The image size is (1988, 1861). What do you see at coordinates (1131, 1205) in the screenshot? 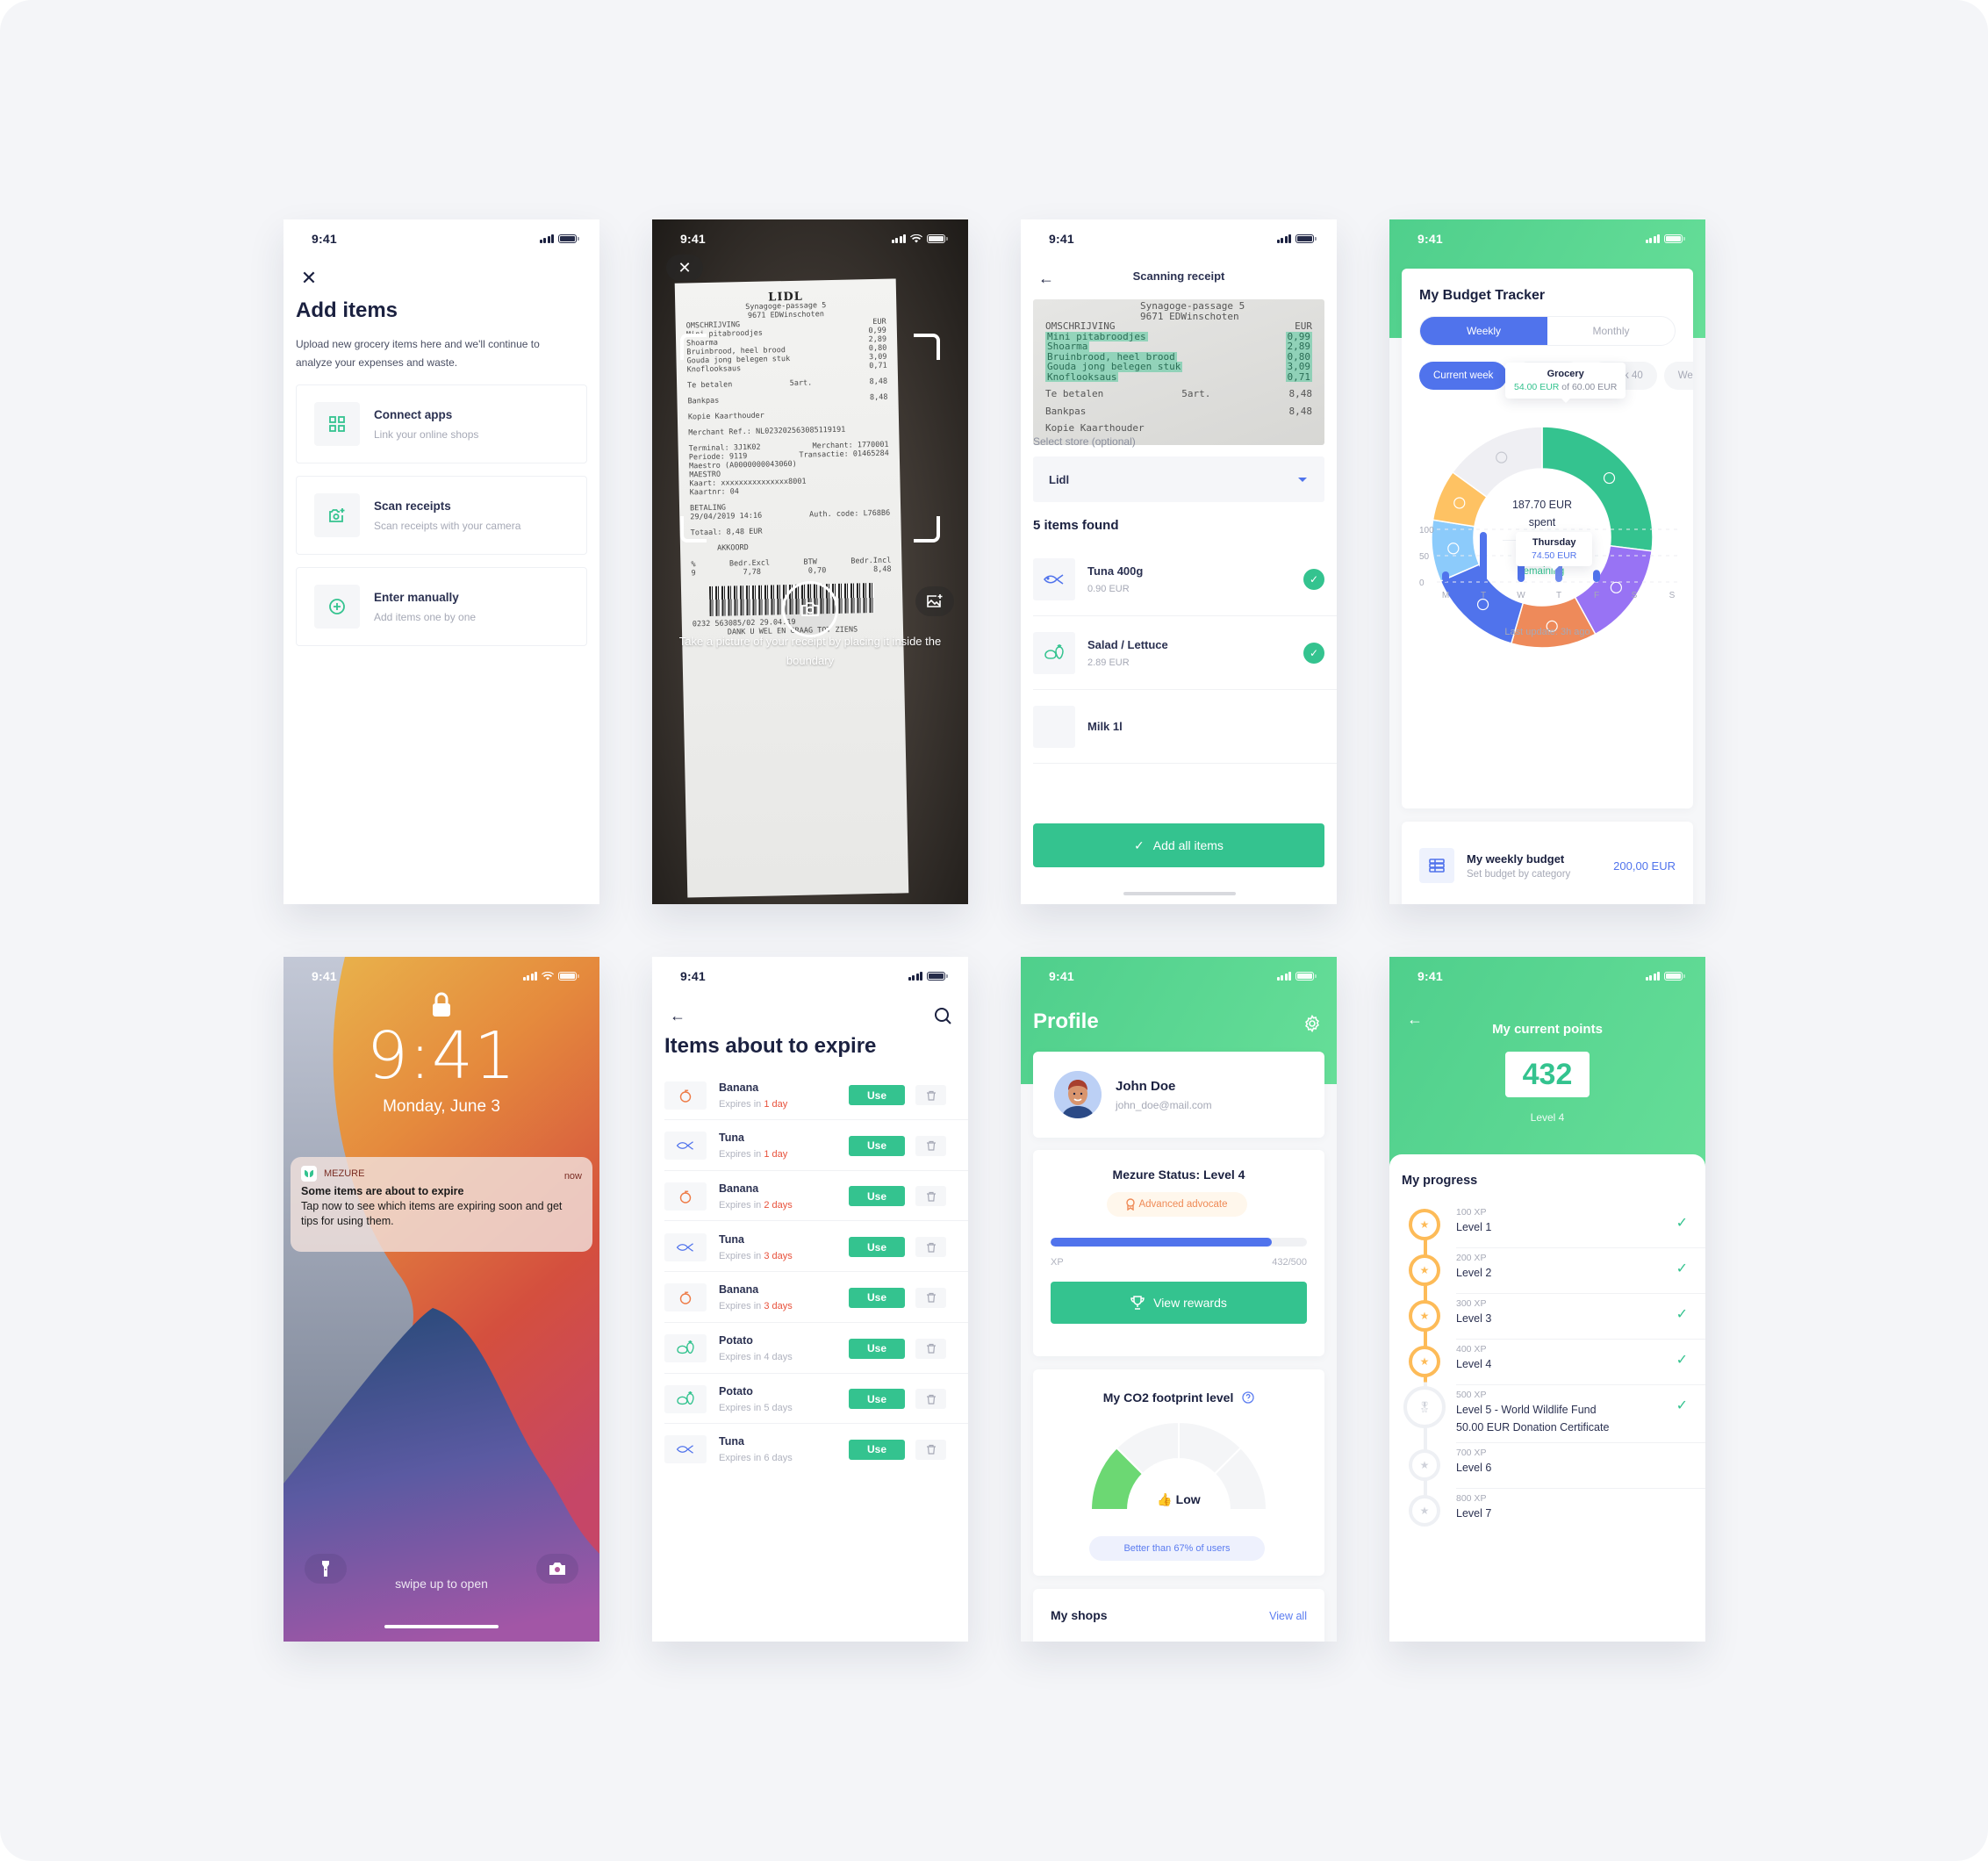
I see `ribbon-icon` at bounding box center [1131, 1205].